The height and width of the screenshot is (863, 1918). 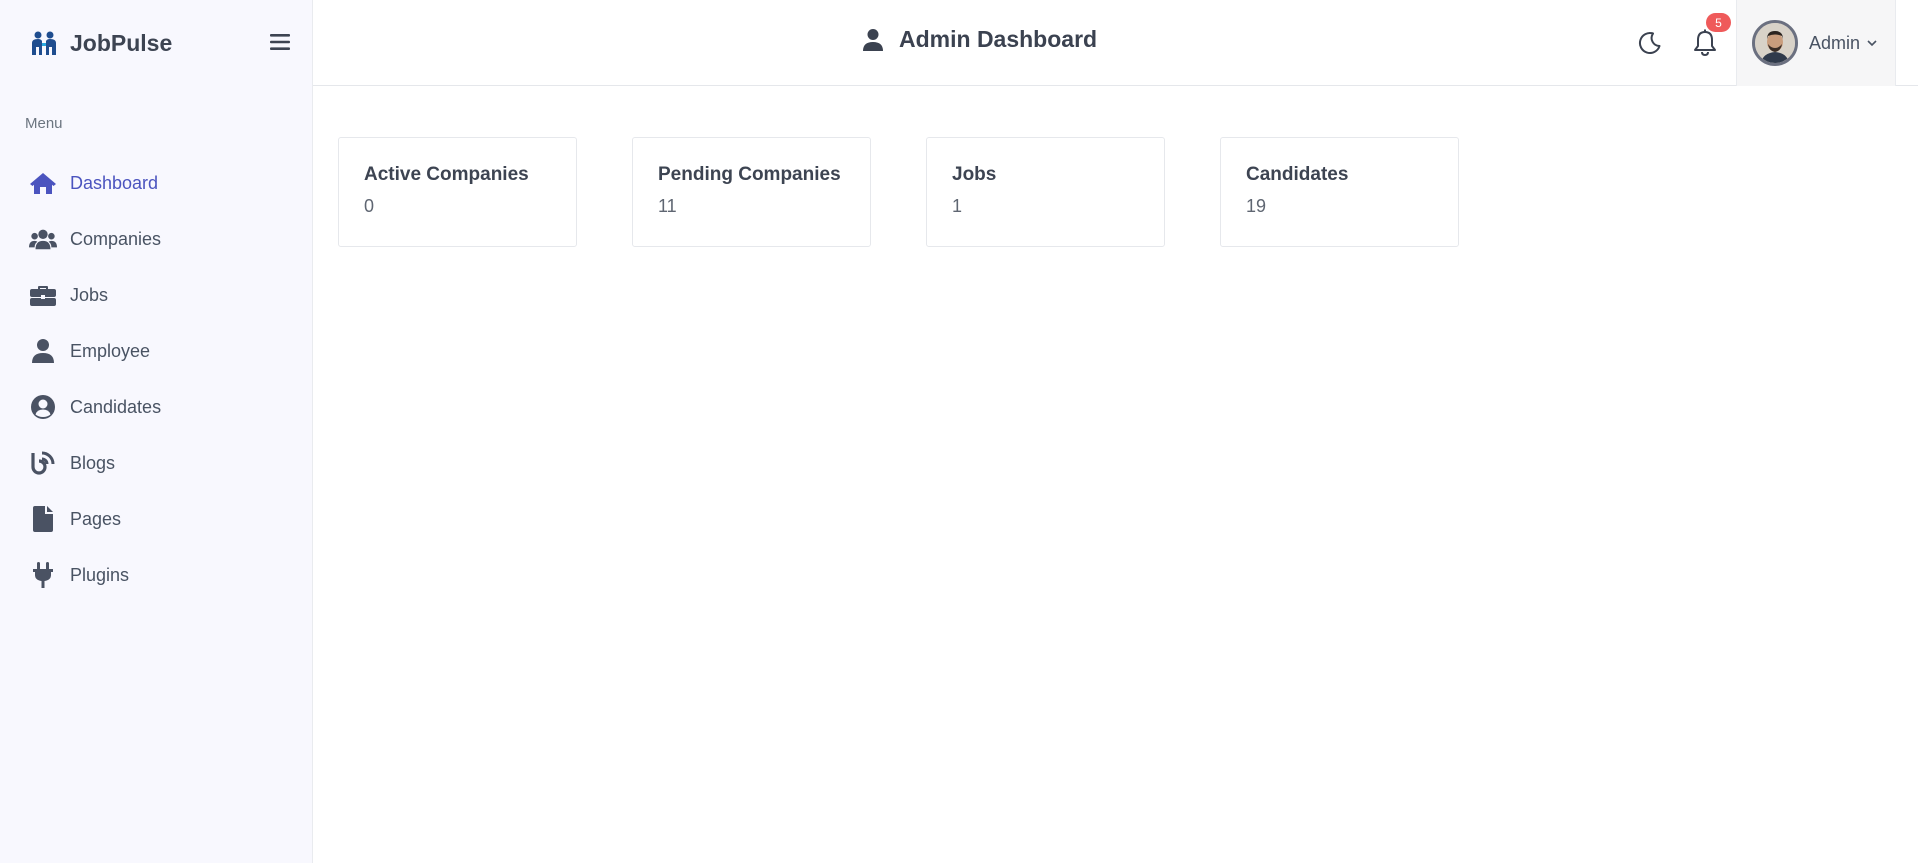 What do you see at coordinates (667, 206) in the screenshot?
I see `stat-card-value: 11` at bounding box center [667, 206].